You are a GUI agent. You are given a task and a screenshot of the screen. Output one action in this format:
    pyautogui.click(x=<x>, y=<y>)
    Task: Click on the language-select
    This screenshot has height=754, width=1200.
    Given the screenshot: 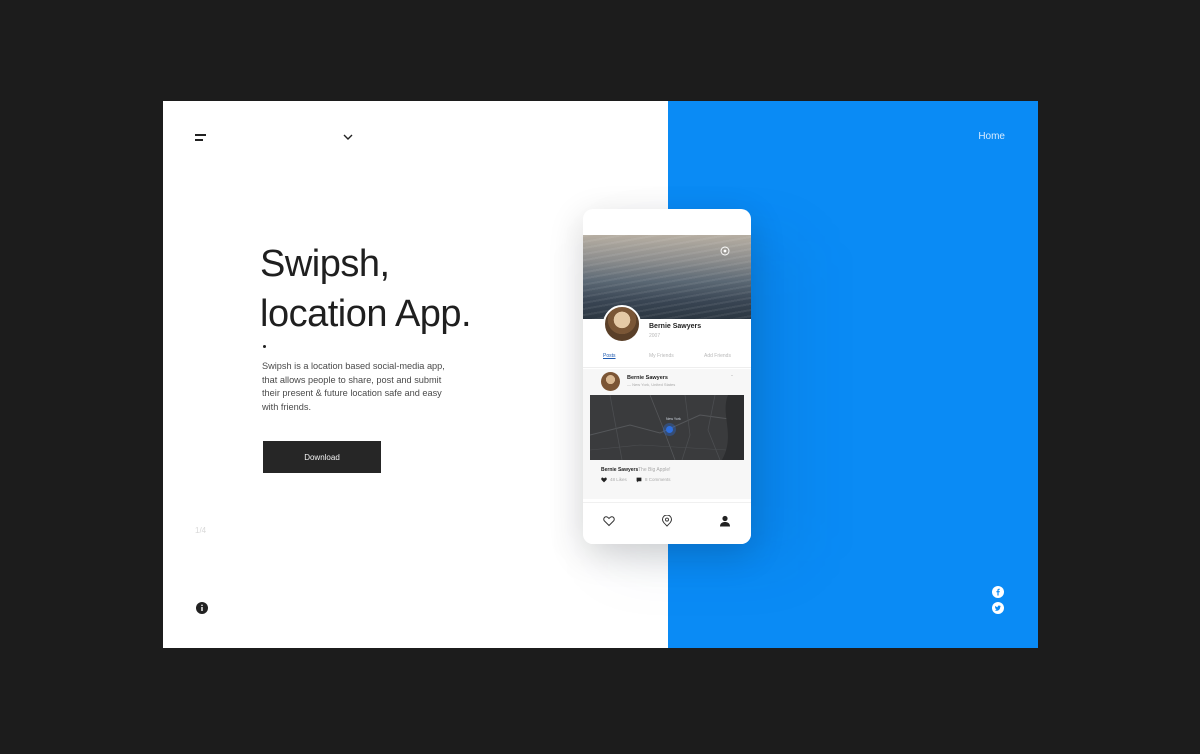 What is the action you would take?
    pyautogui.click(x=342, y=137)
    